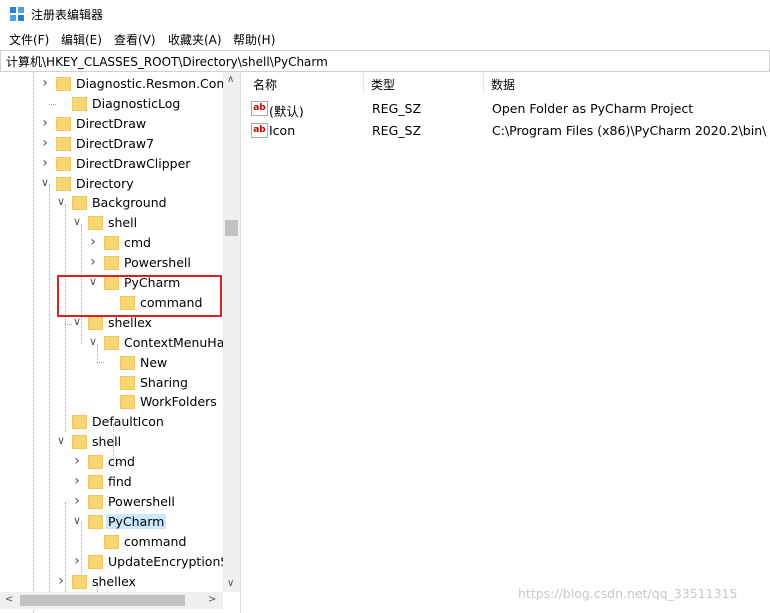 The height and width of the screenshot is (613, 770). Describe the element at coordinates (195, 39) in the screenshot. I see `menu-favorites: 收藏夹(A)` at that location.